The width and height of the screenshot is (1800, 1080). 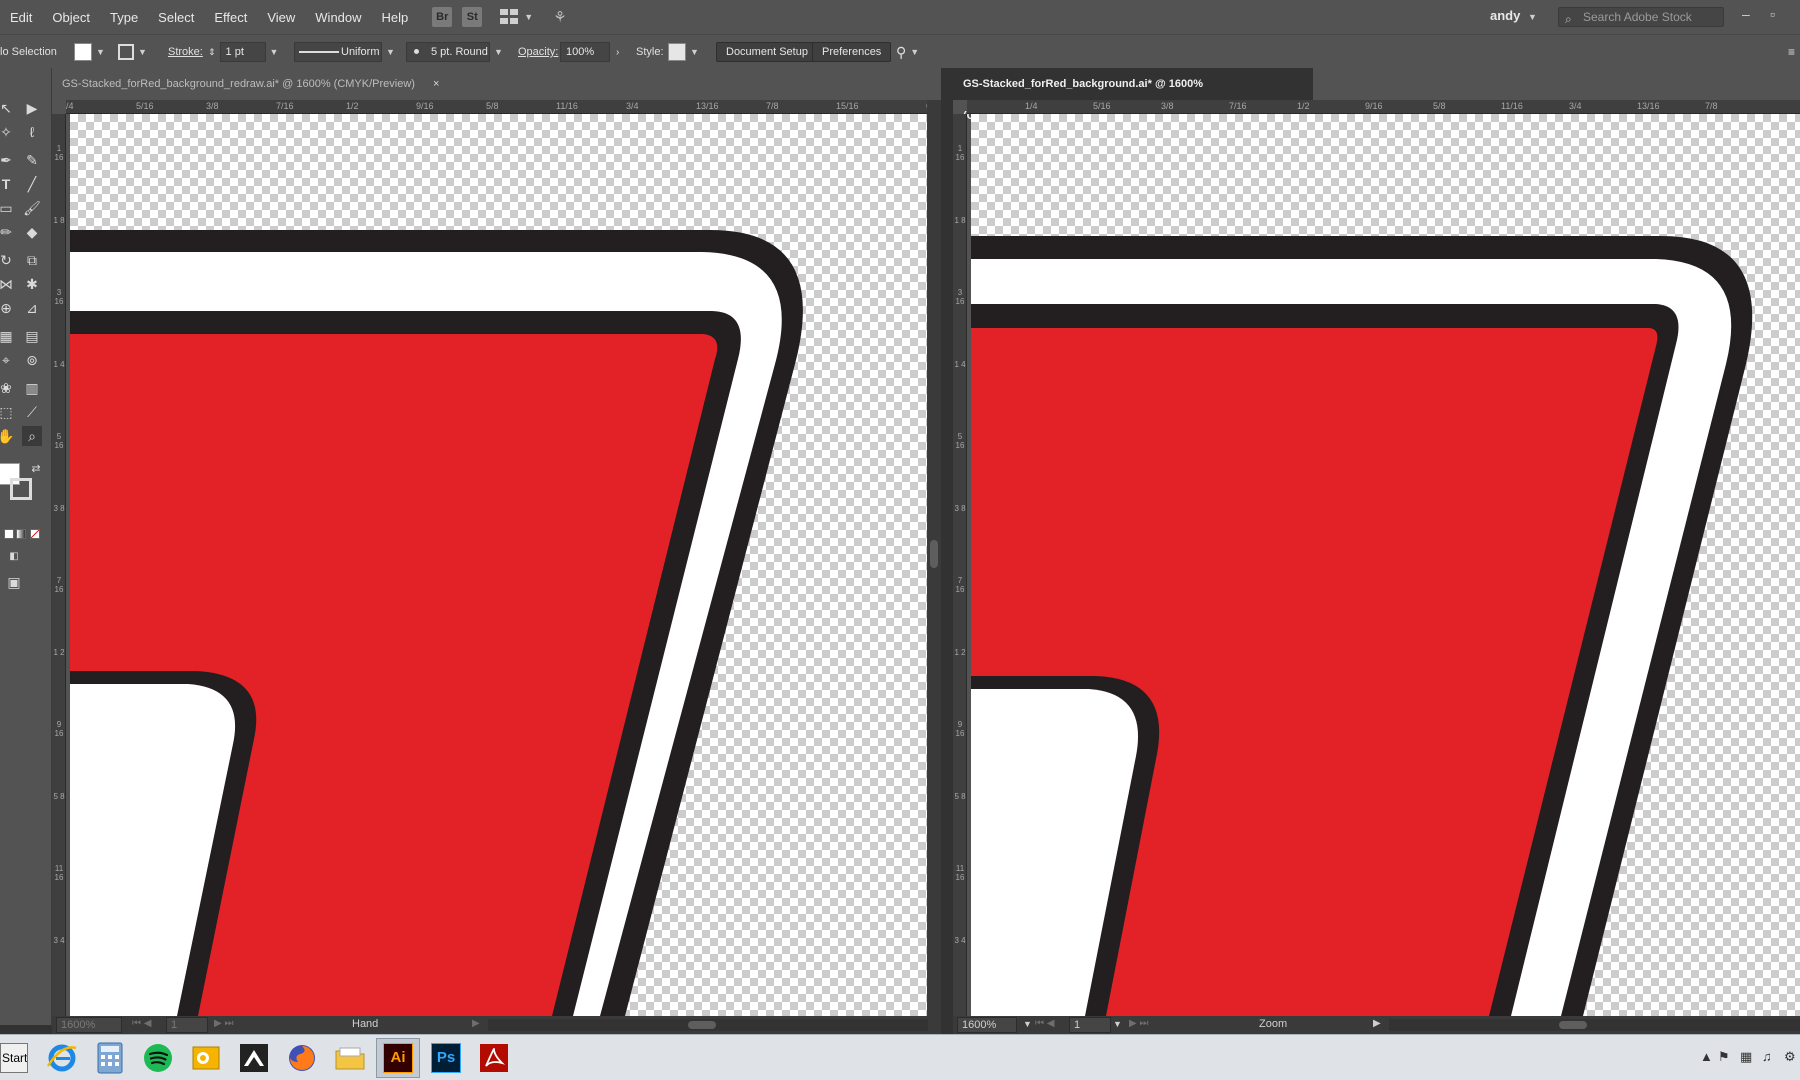 I want to click on stock-search-input: ⌕ Search Adobe Stock, so click(x=1641, y=17).